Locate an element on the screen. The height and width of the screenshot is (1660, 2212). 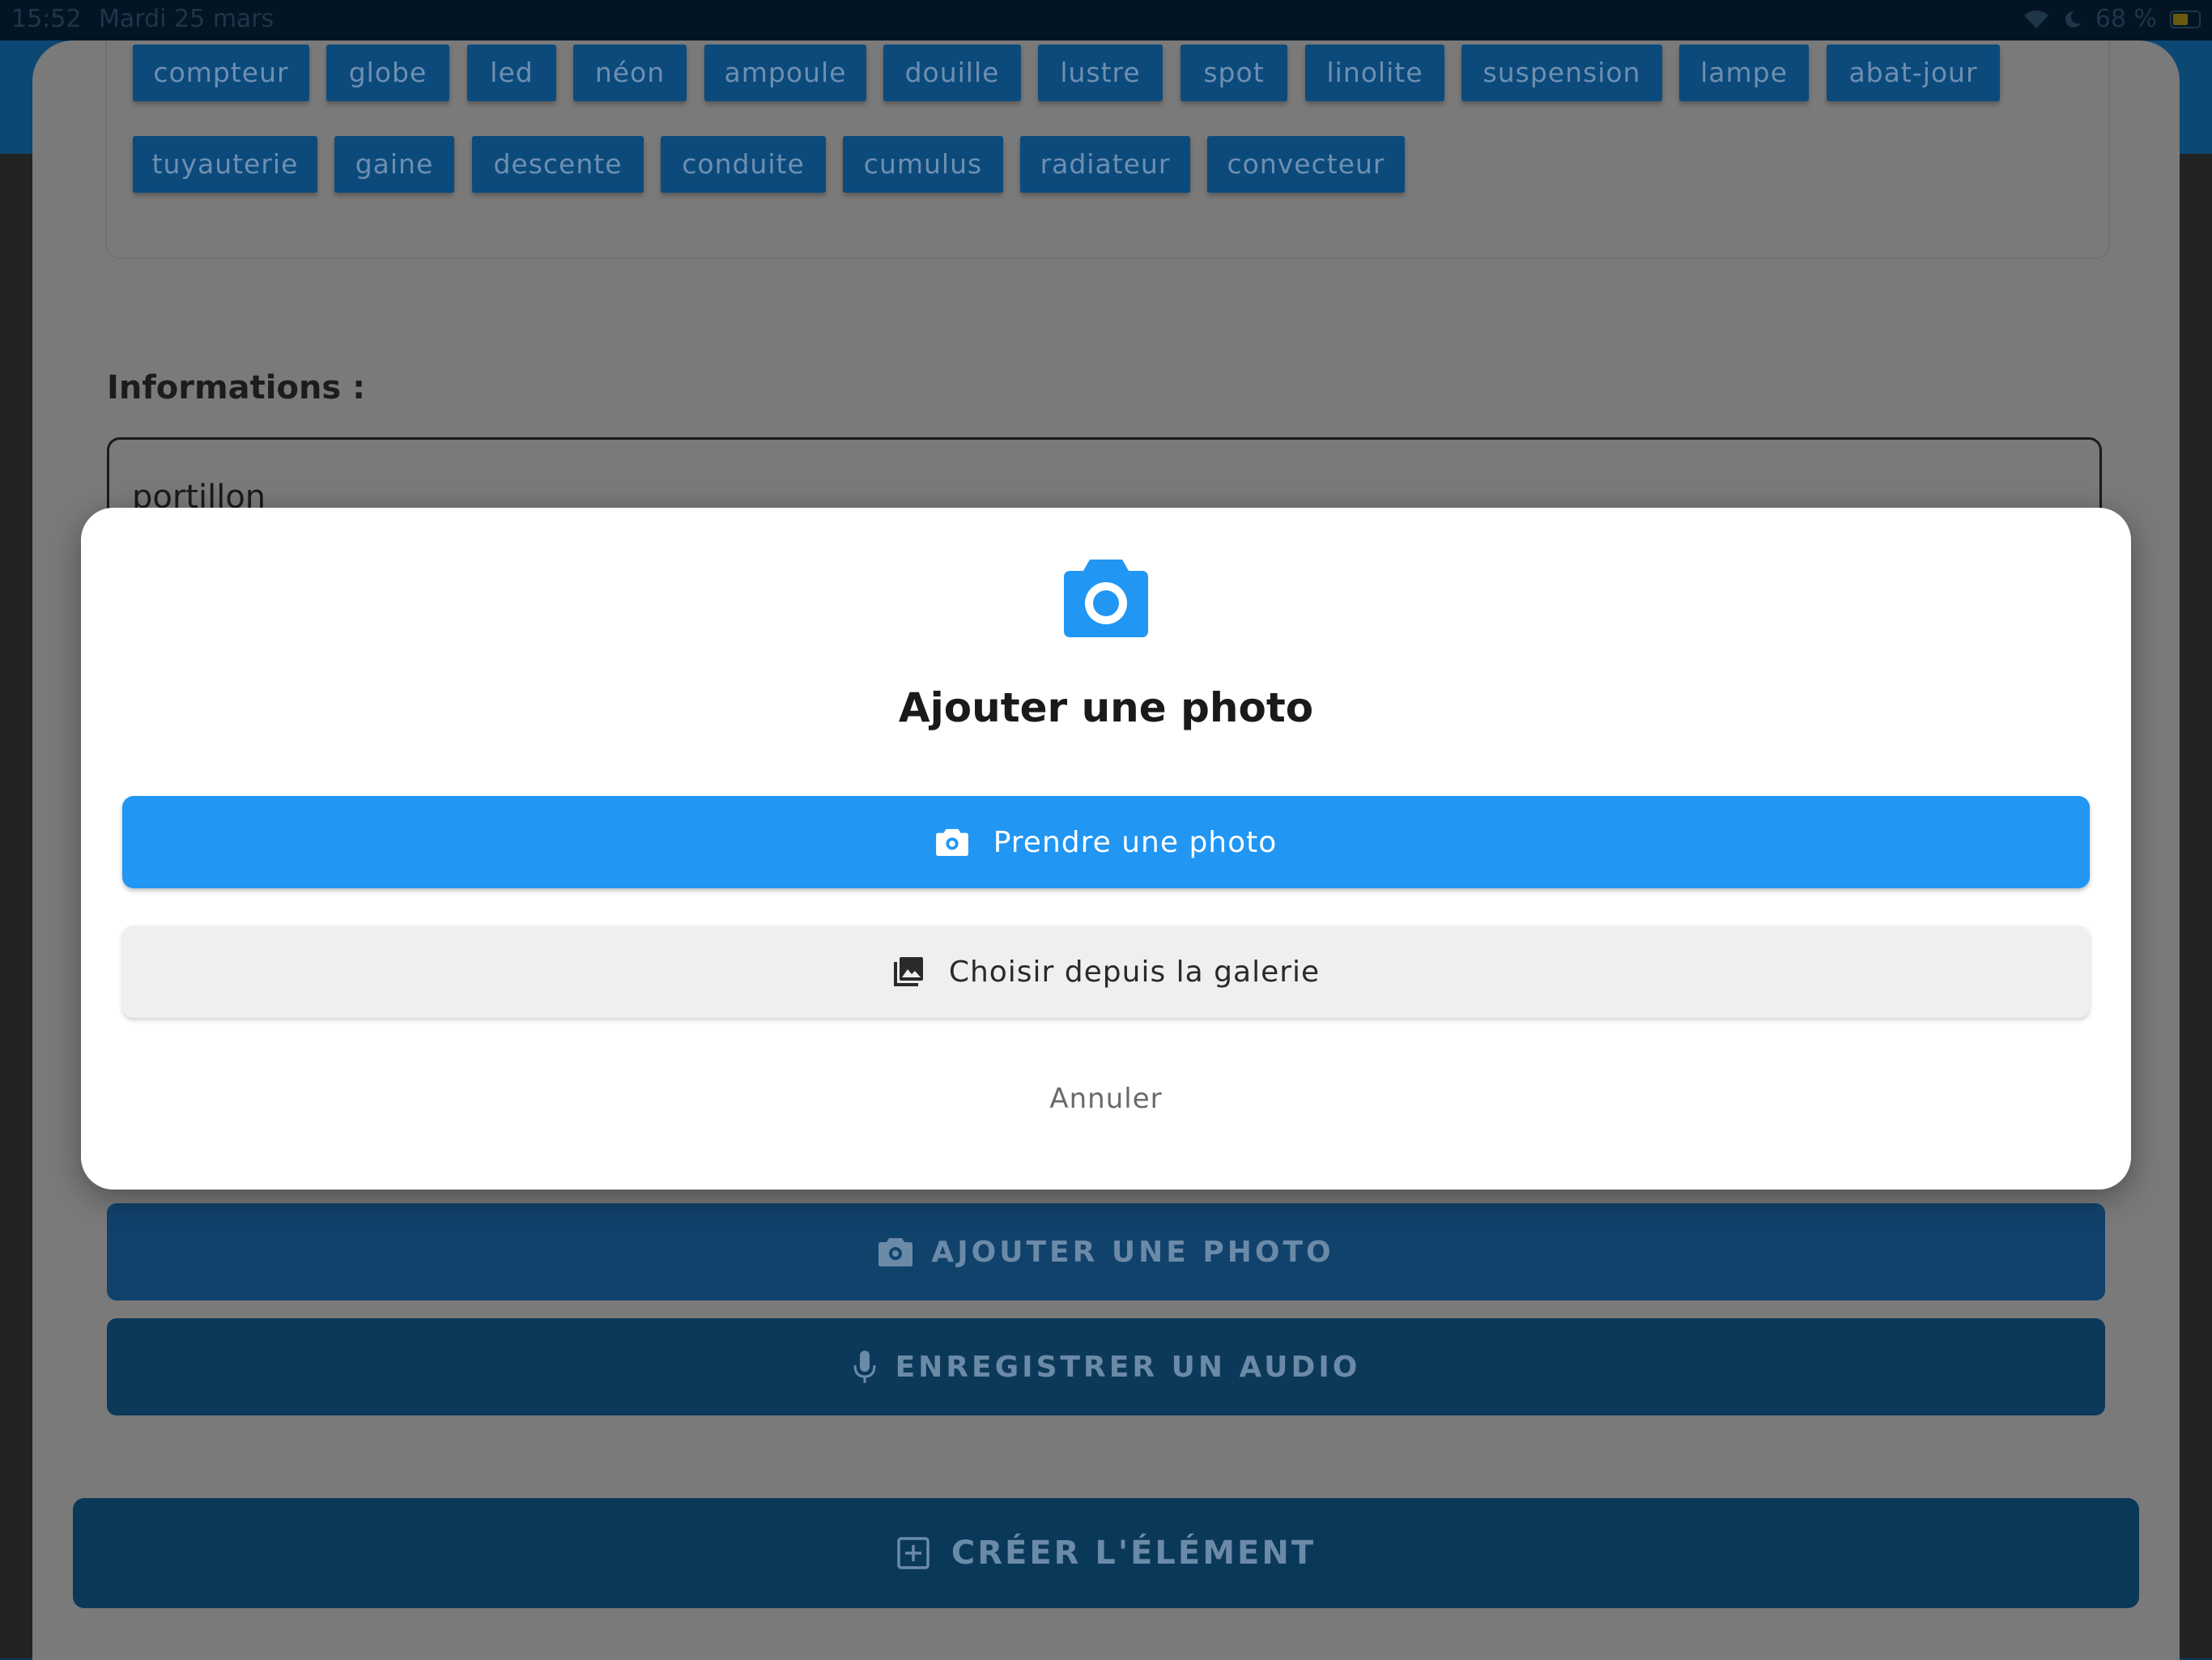
add-box-icon is located at coordinates (913, 1553).